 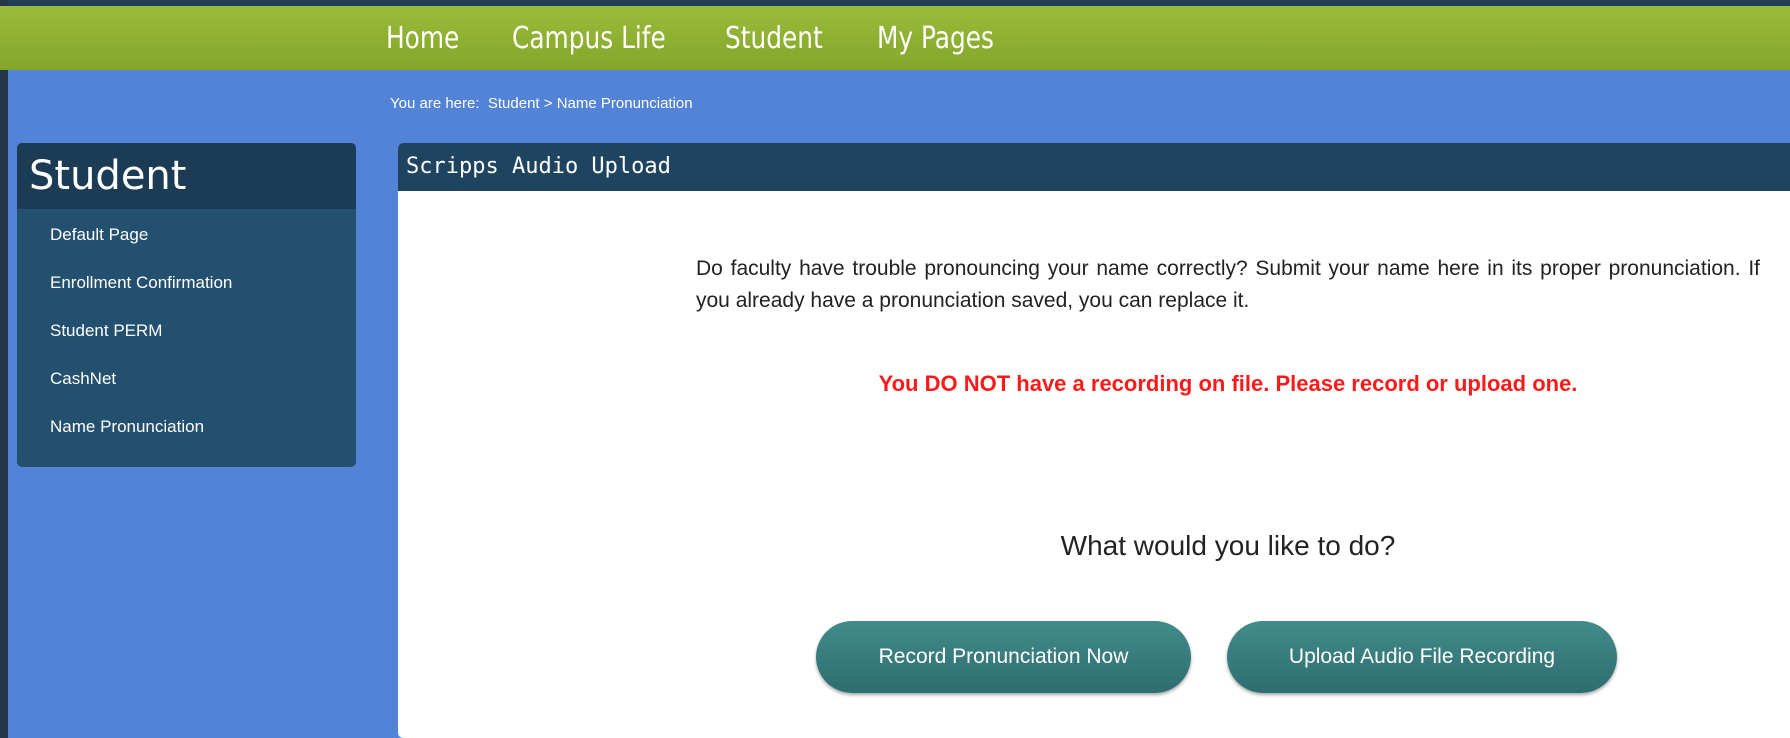 I want to click on sidebar-item-name-pronunciation: Name Pronunciation, so click(x=186, y=427).